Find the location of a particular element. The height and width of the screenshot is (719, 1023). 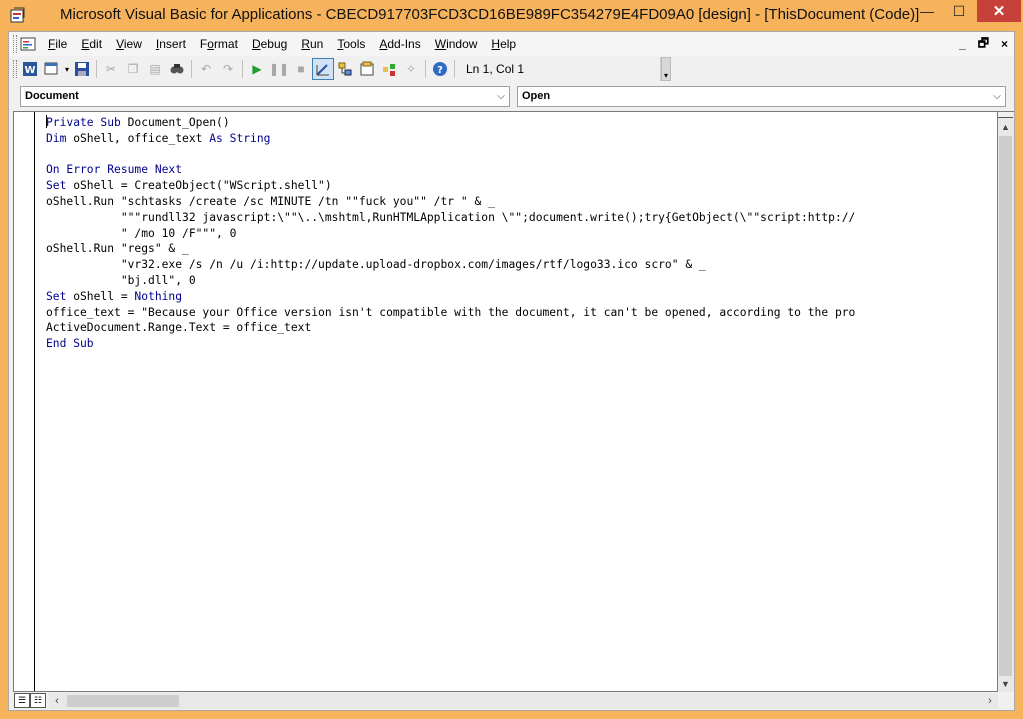

vba-app-icon is located at coordinates (19, 15).